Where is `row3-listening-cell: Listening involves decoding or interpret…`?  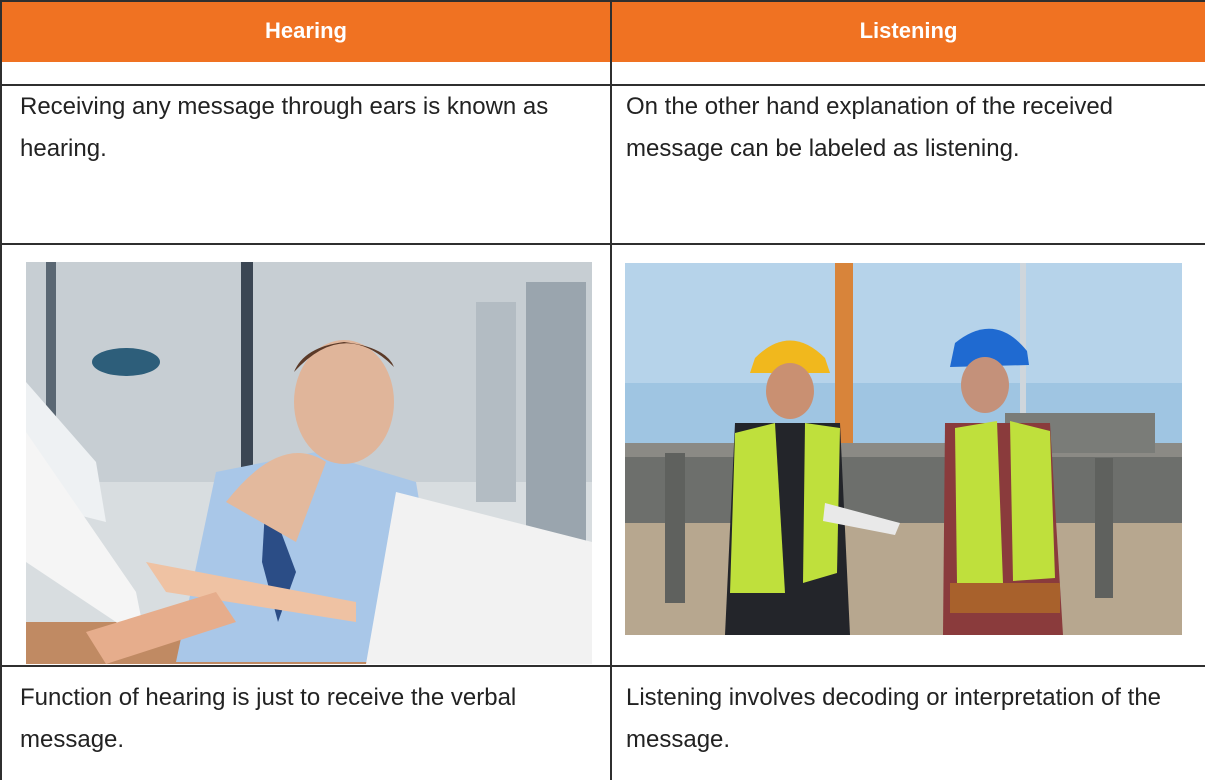 row3-listening-cell: Listening involves decoding or interpret… is located at coordinates (894, 718).